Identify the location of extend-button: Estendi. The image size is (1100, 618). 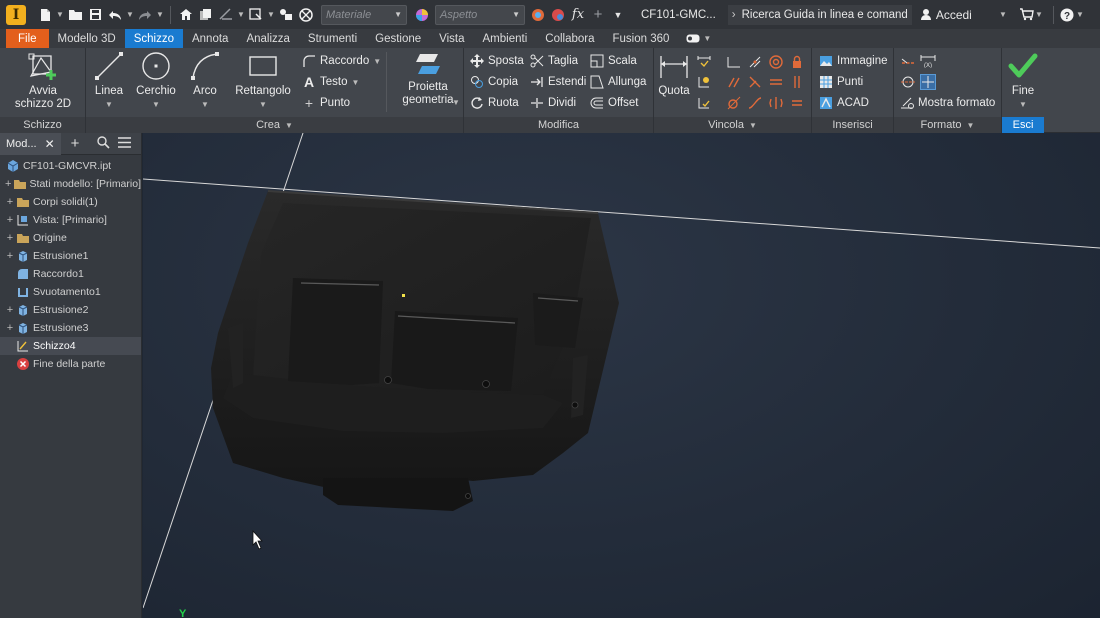
(558, 82).